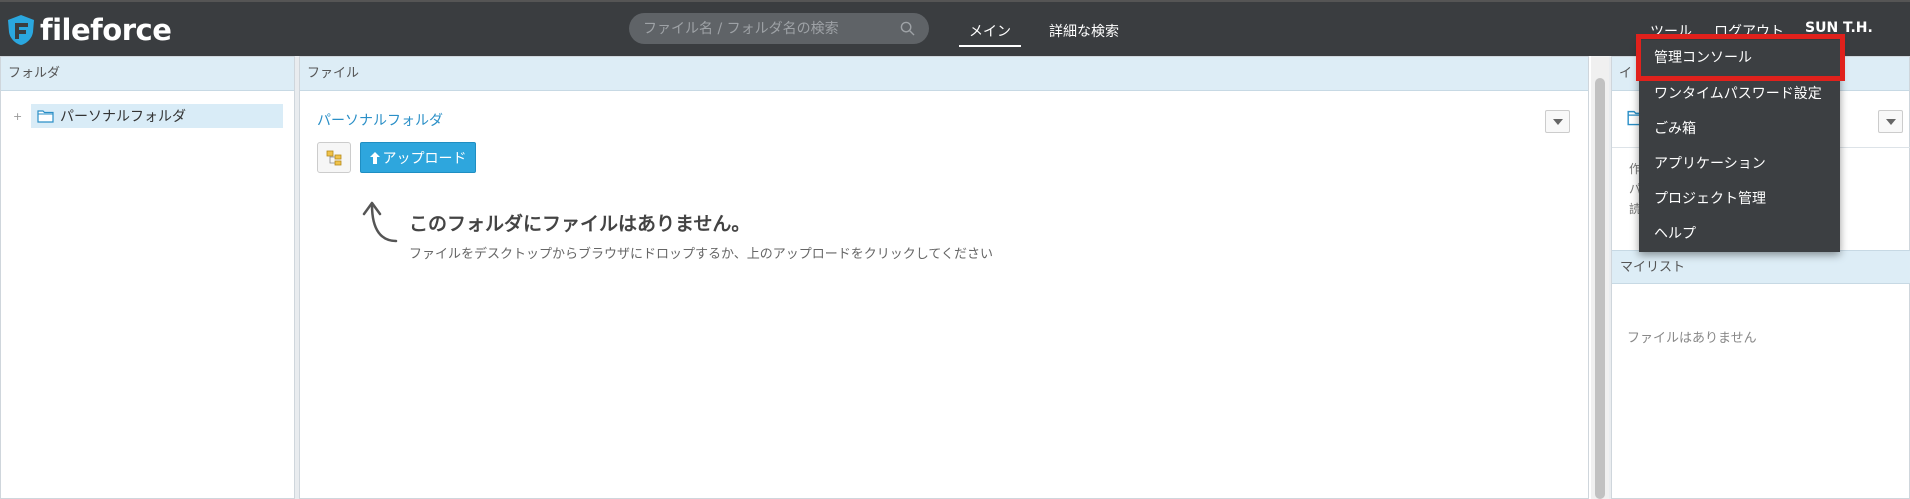  What do you see at coordinates (45, 116) in the screenshot?
I see `folder-icon` at bounding box center [45, 116].